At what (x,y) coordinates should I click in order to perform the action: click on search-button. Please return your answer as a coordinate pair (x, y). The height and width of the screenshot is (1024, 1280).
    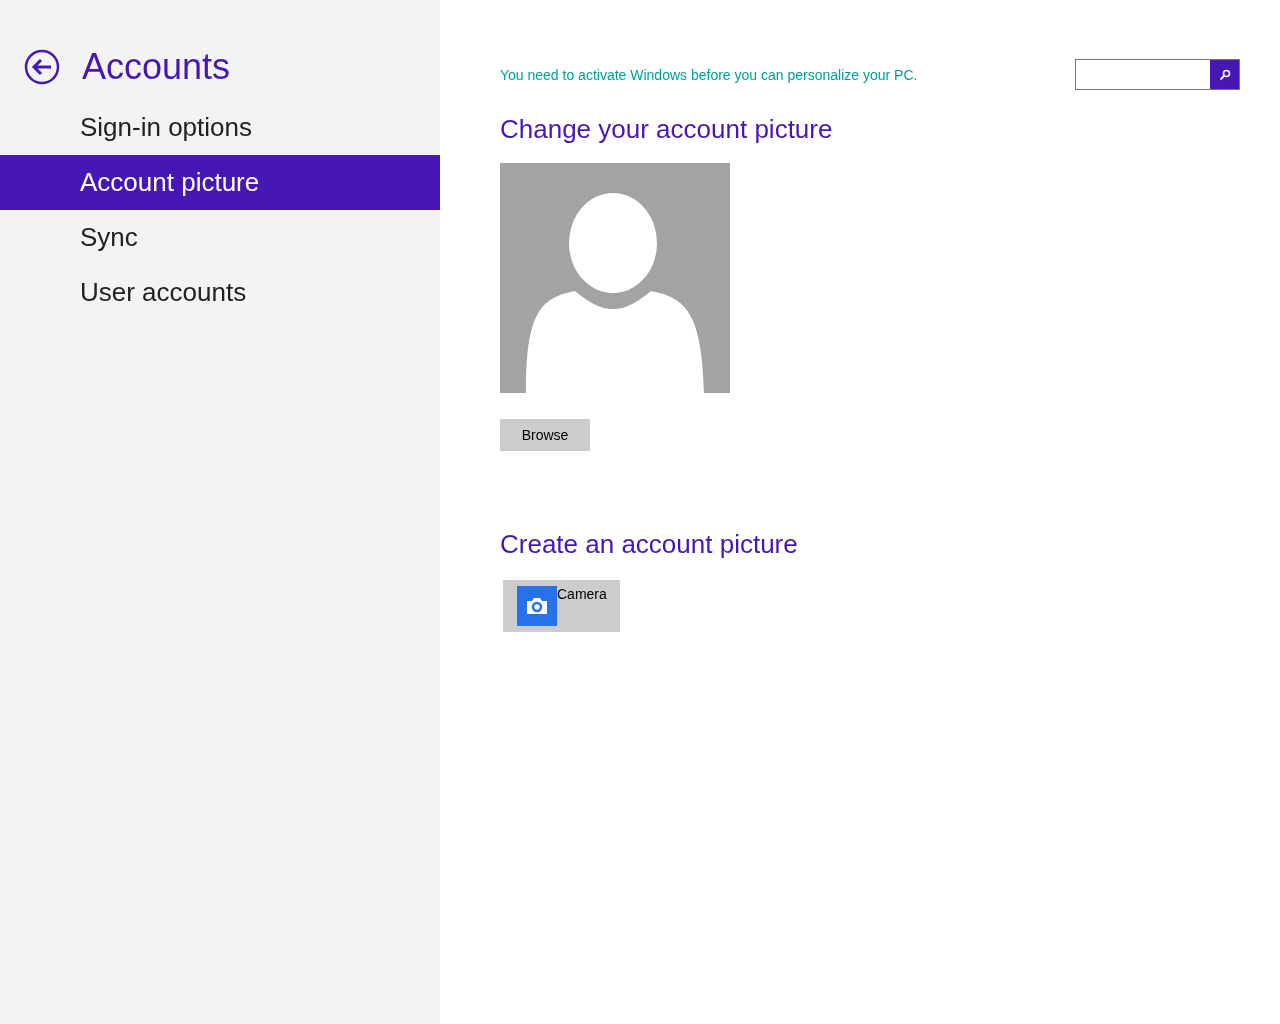
    Looking at the image, I should click on (1224, 74).